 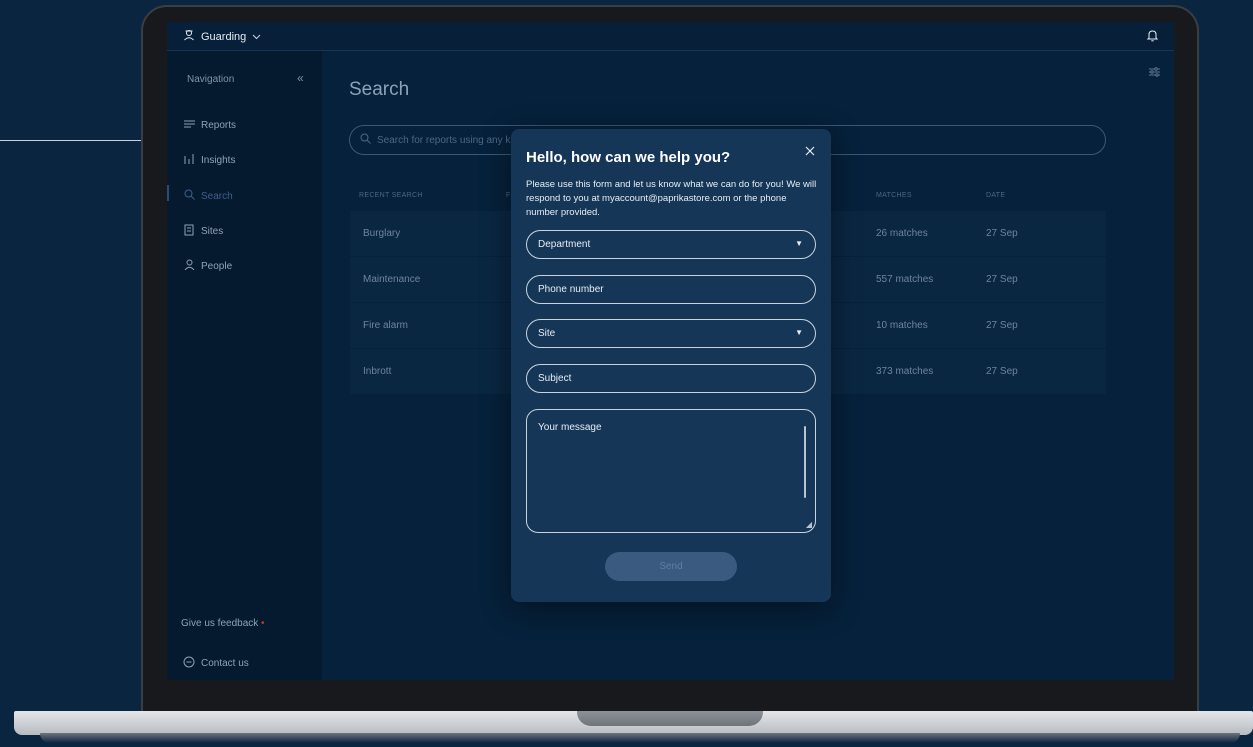 What do you see at coordinates (300, 78) in the screenshot?
I see `collapse-icon: «` at bounding box center [300, 78].